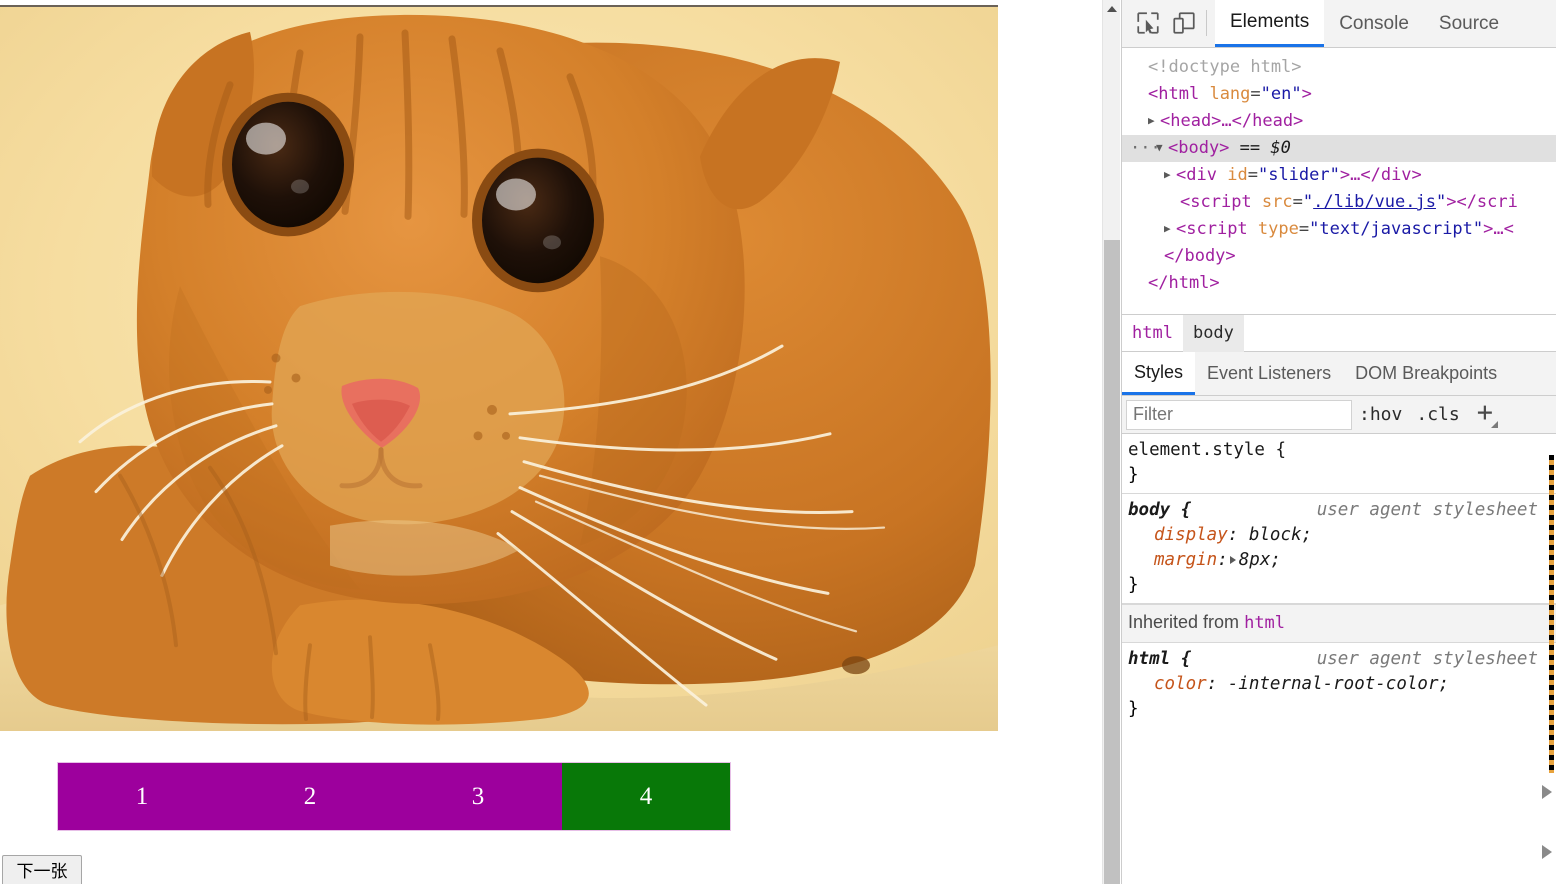 This screenshot has height=884, width=1556. Describe the element at coordinates (1374, 202) in the screenshot. I see `script-src-link: ./lib/vue.js` at that location.